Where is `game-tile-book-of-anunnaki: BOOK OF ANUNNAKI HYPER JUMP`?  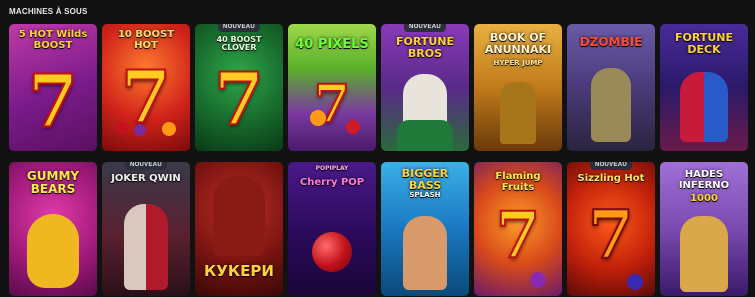 game-tile-book-of-anunnaki: BOOK OF ANUNNAKI HYPER JUMP is located at coordinates (518, 87).